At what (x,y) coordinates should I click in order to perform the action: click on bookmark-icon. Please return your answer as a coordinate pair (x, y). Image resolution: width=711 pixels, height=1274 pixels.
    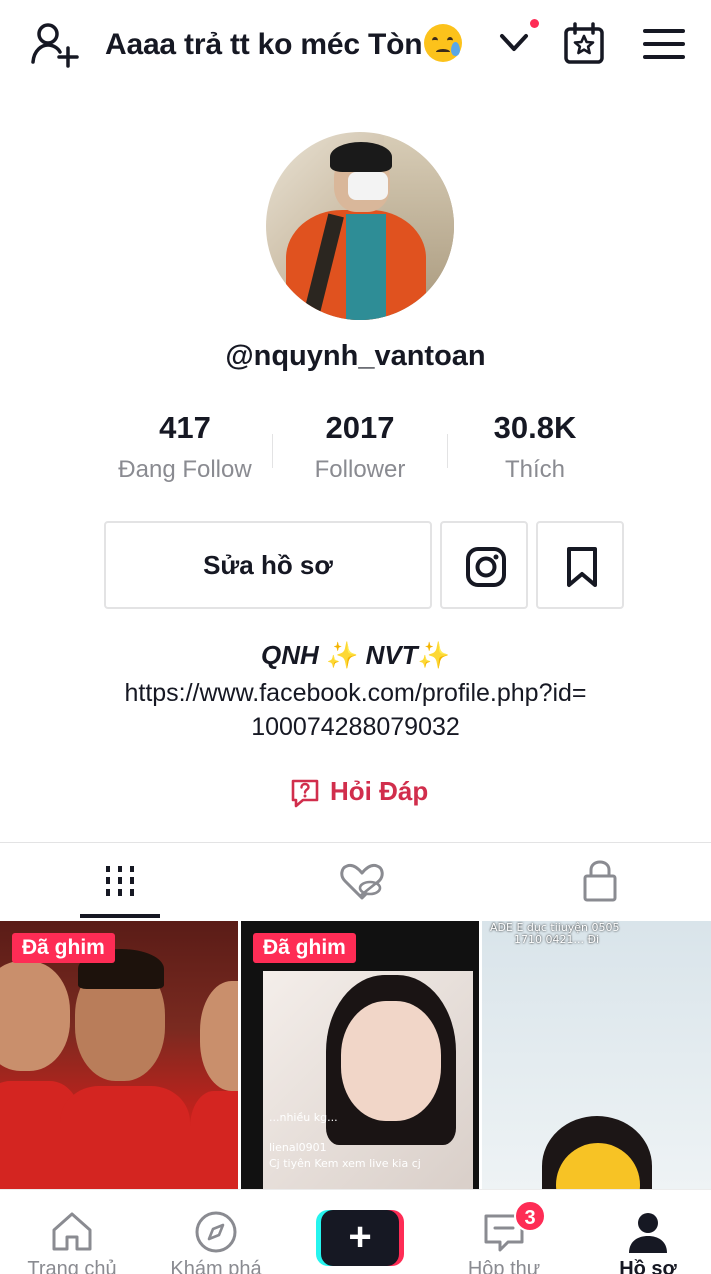
    Looking at the image, I should click on (582, 567).